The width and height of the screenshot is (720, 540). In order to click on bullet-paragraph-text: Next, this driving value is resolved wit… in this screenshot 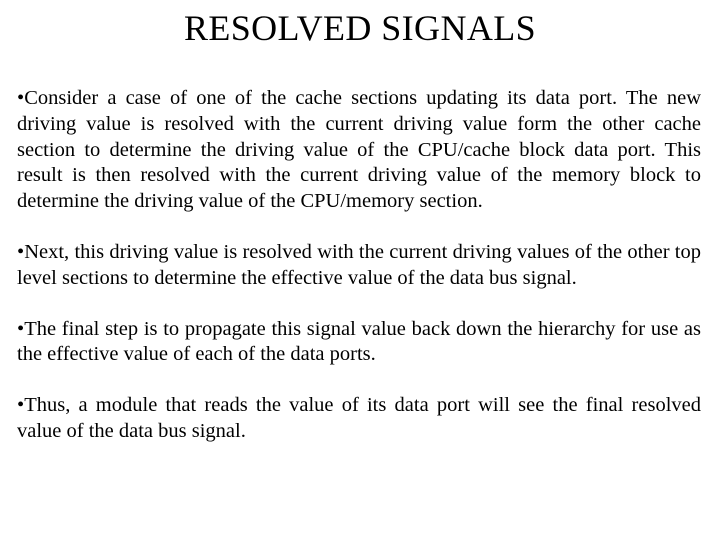, I will do `click(359, 264)`.